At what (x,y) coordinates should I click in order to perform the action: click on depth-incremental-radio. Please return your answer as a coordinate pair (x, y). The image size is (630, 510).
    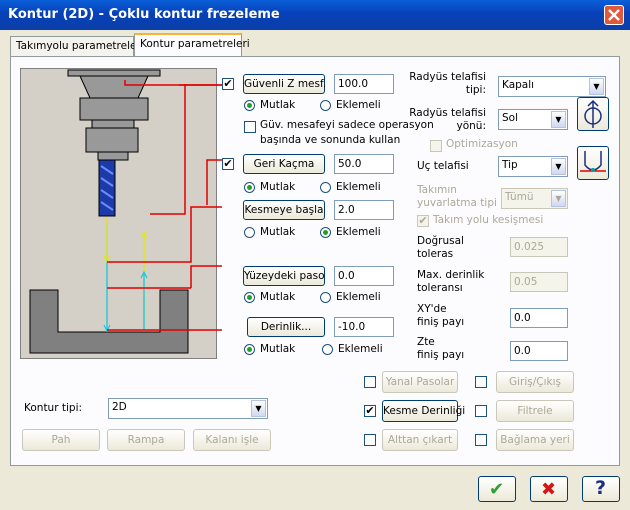
    Looking at the image, I should click on (327, 349).